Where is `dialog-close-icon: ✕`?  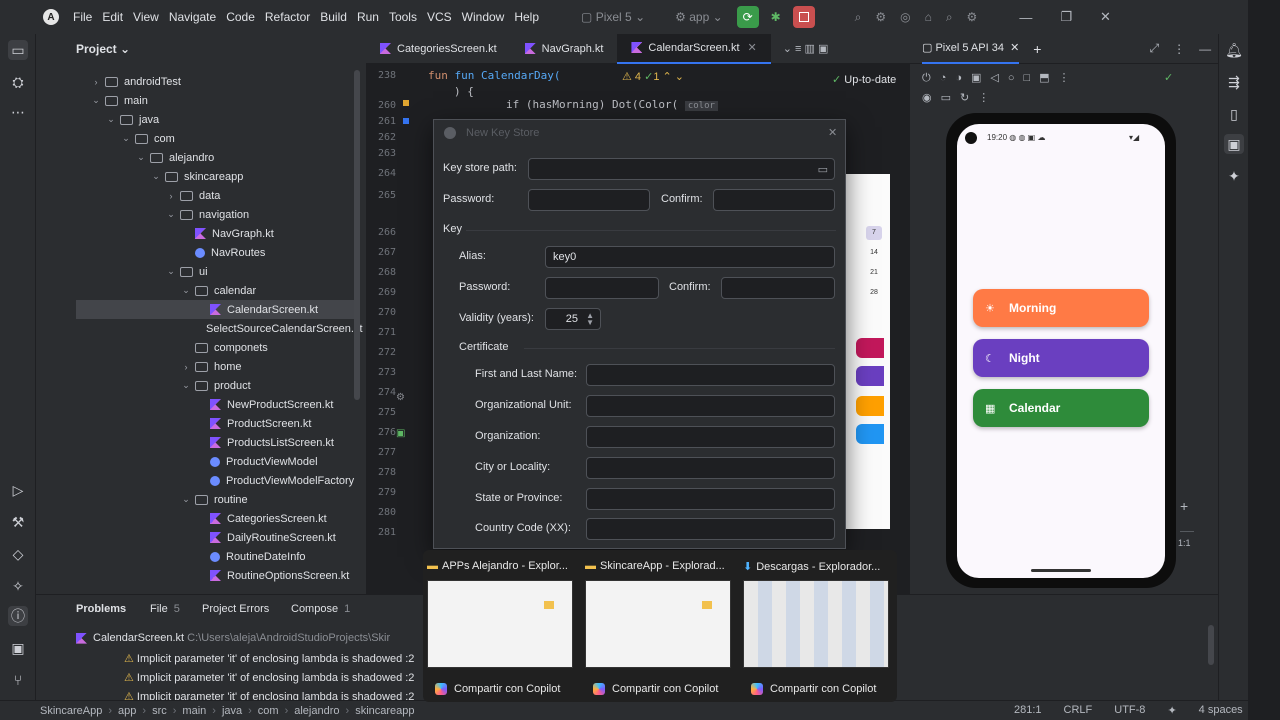
dialog-close-icon: ✕ is located at coordinates (832, 132).